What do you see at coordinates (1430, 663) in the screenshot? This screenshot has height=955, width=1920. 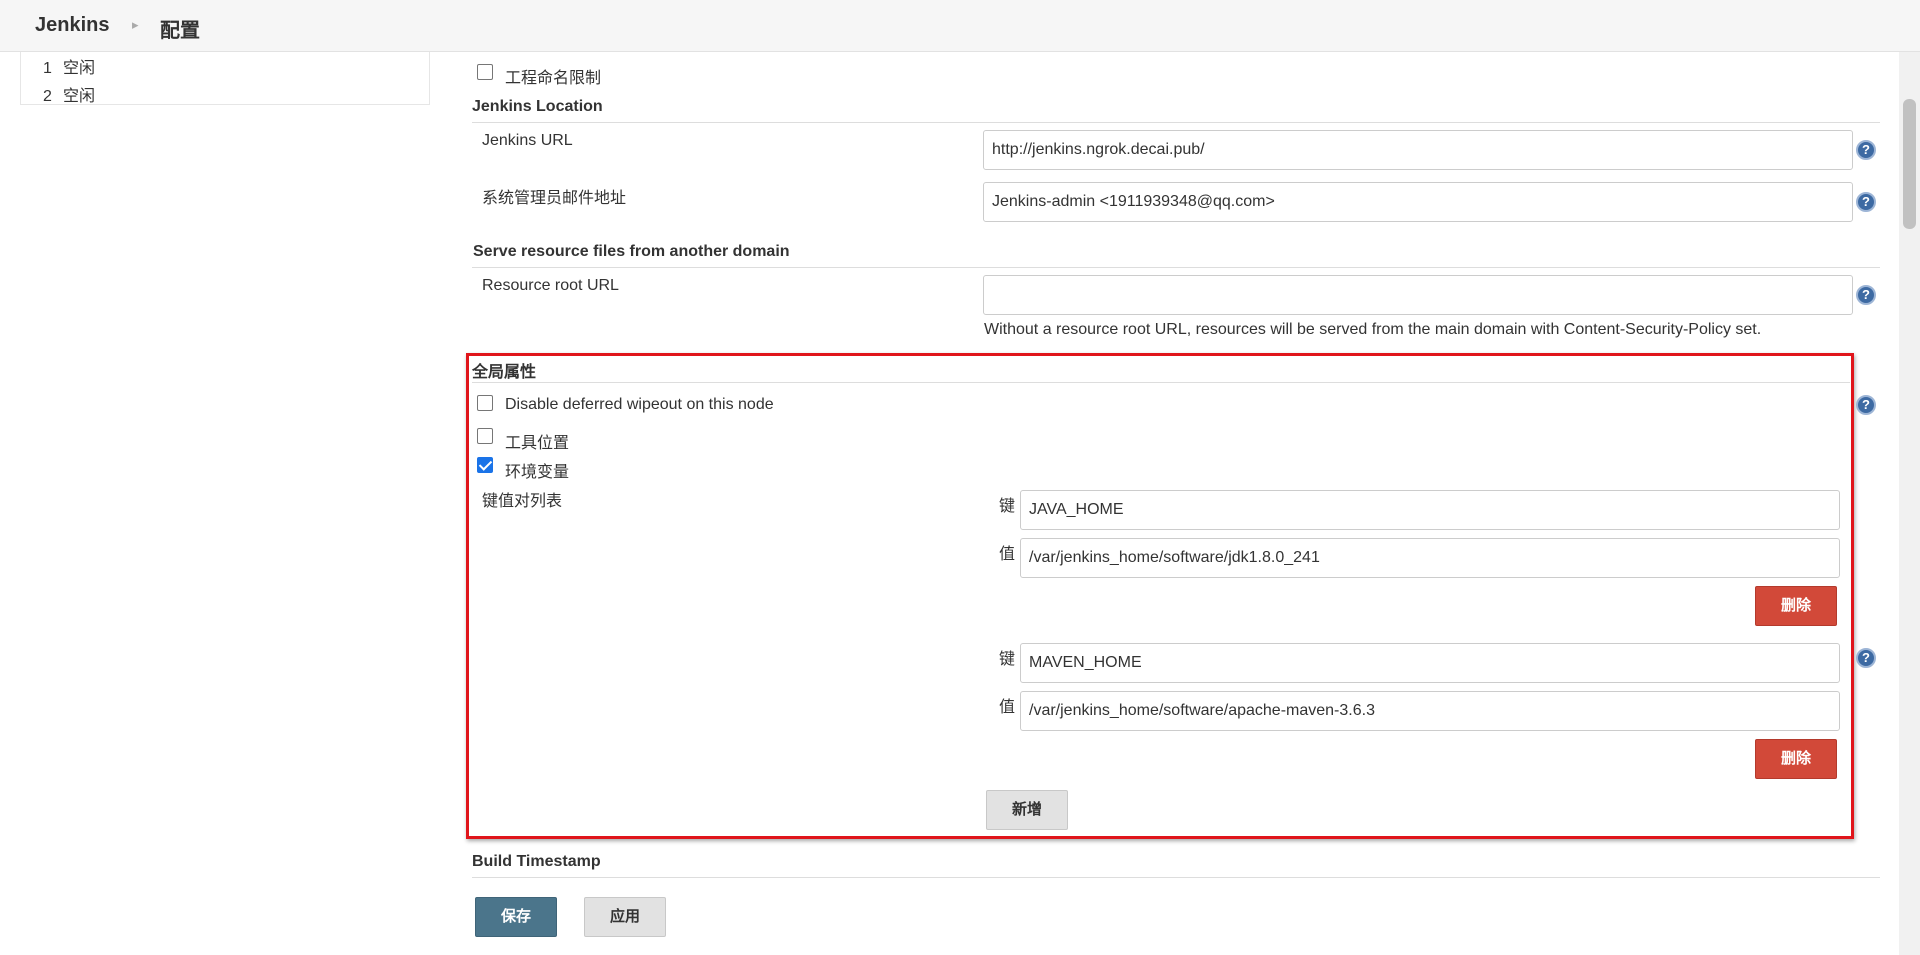 I see `env-key-input: MAVEN_HOME` at bounding box center [1430, 663].